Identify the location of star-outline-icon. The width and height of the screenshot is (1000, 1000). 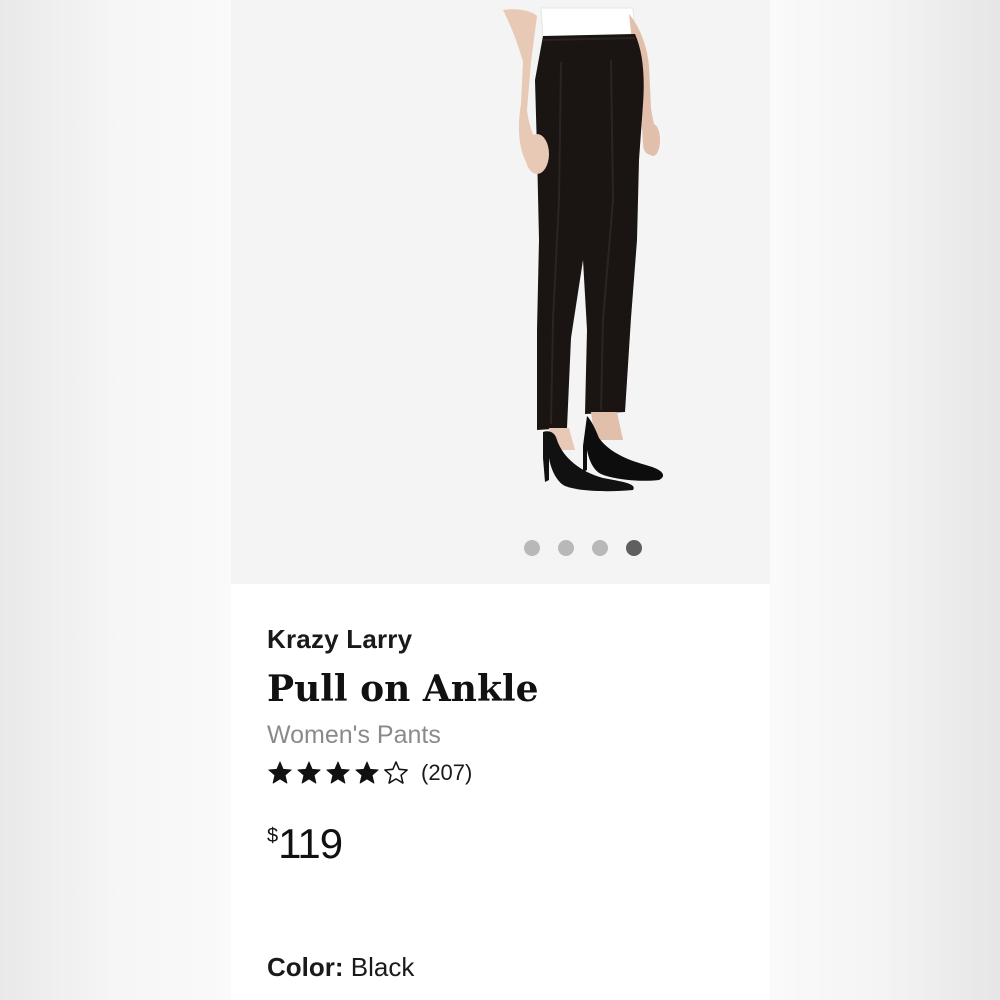
(396, 772).